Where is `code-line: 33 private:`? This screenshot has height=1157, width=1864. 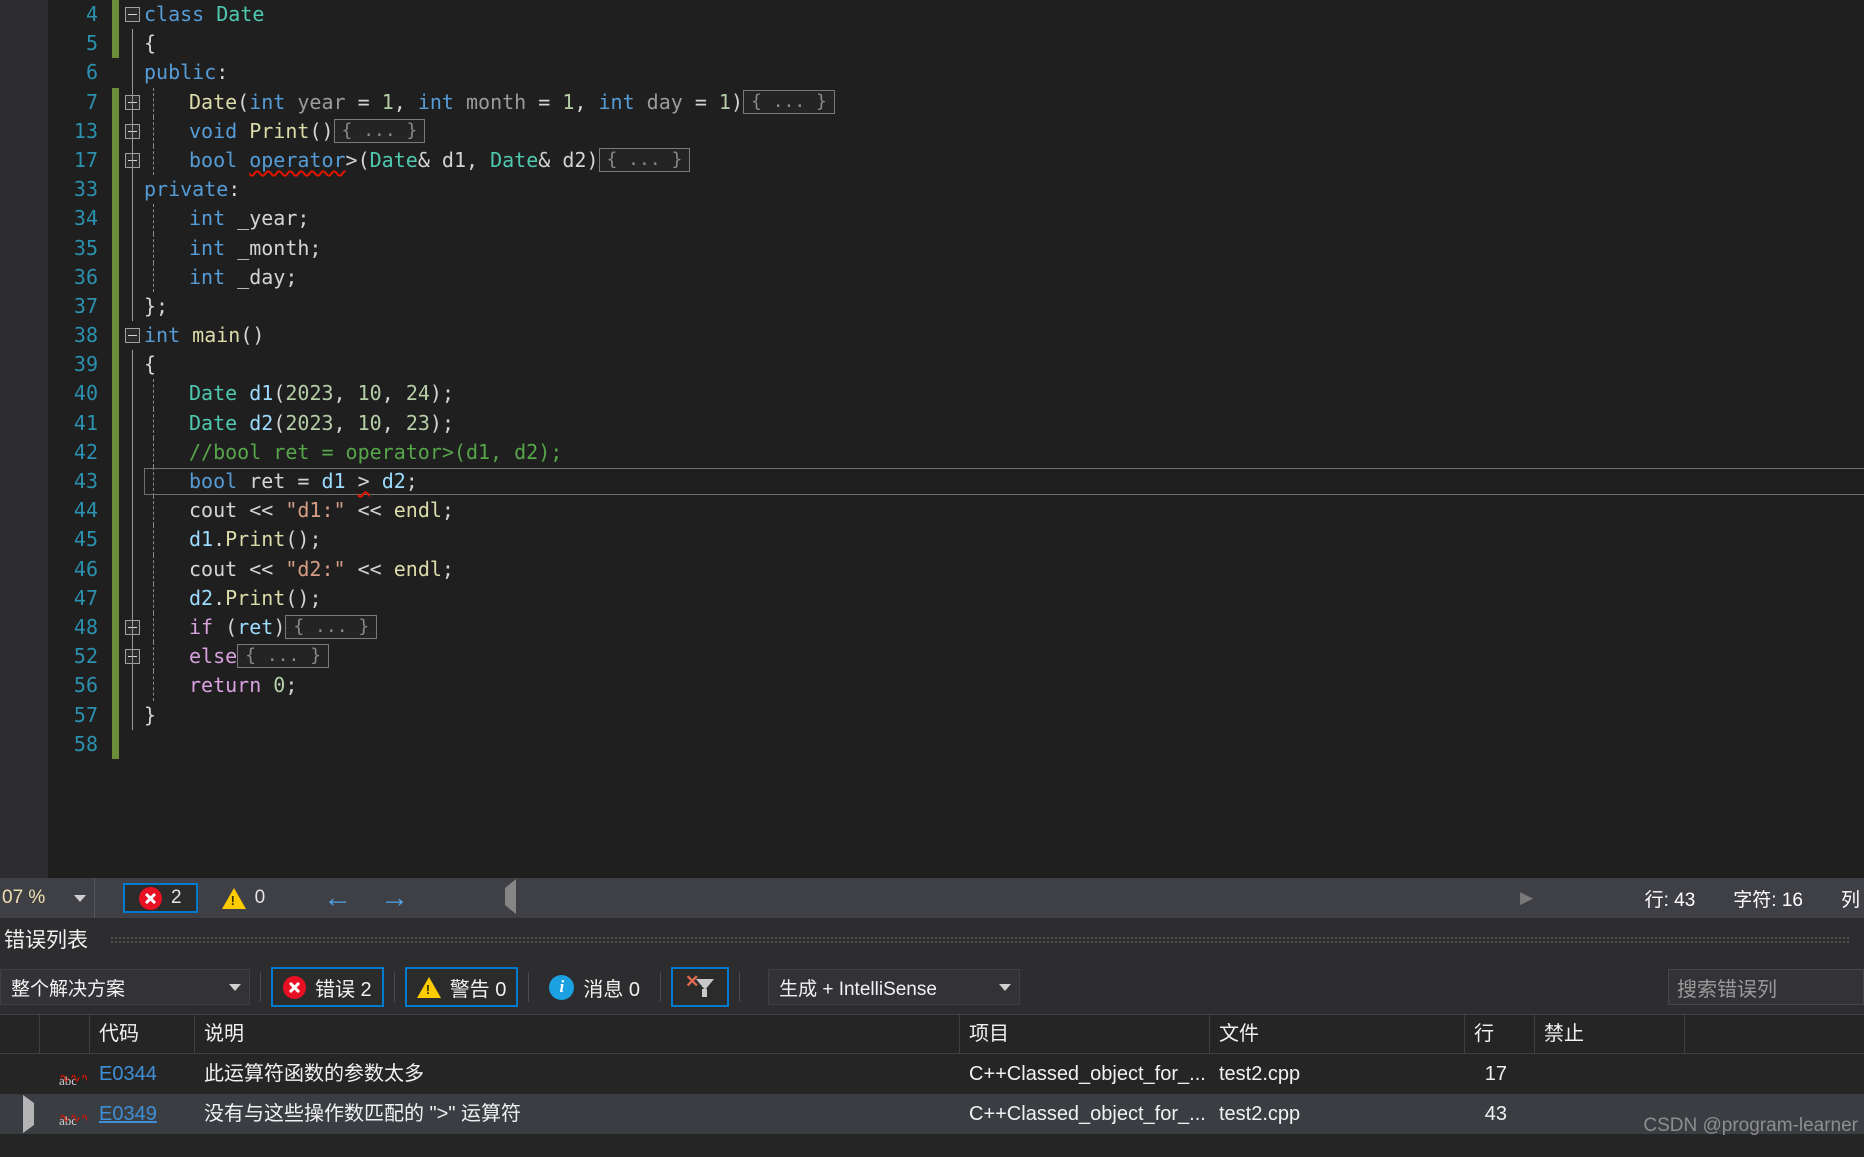 code-line: 33 private: is located at coordinates (956, 190).